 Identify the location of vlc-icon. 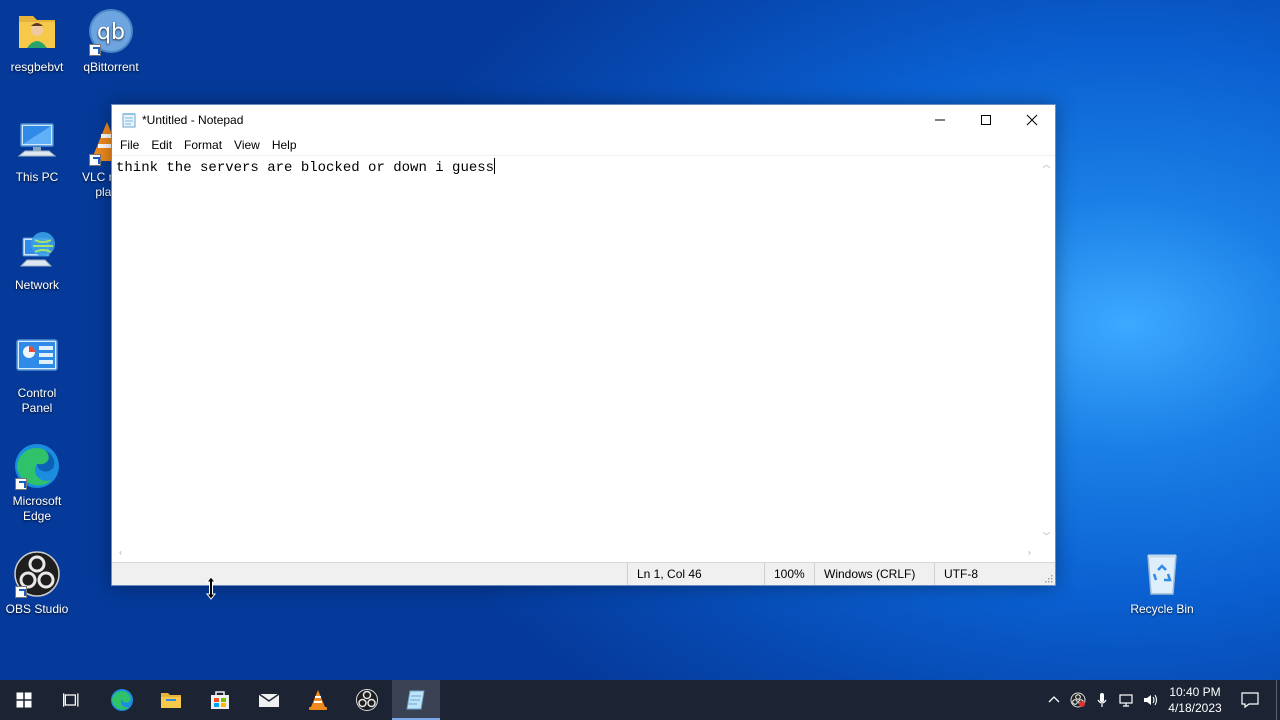
(318, 700).